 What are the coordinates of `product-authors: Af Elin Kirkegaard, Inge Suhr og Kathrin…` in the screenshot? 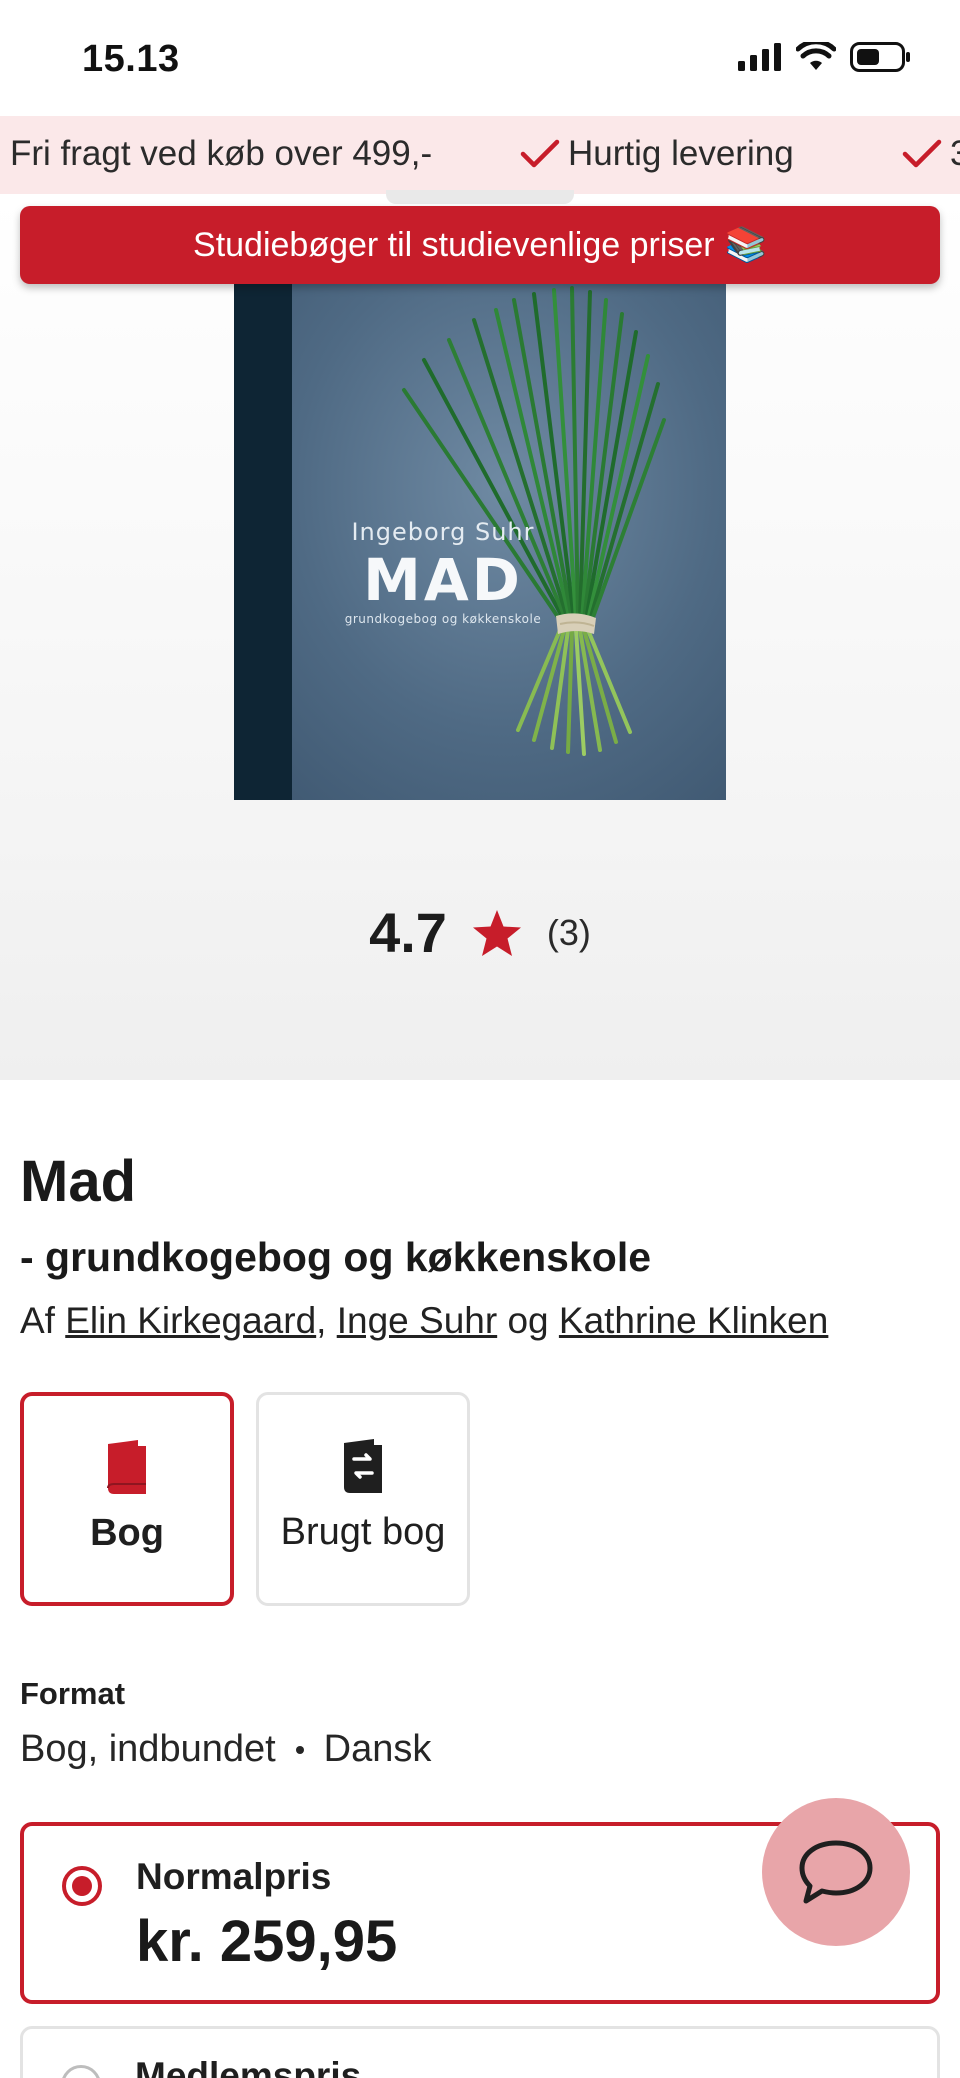 It's located at (424, 1321).